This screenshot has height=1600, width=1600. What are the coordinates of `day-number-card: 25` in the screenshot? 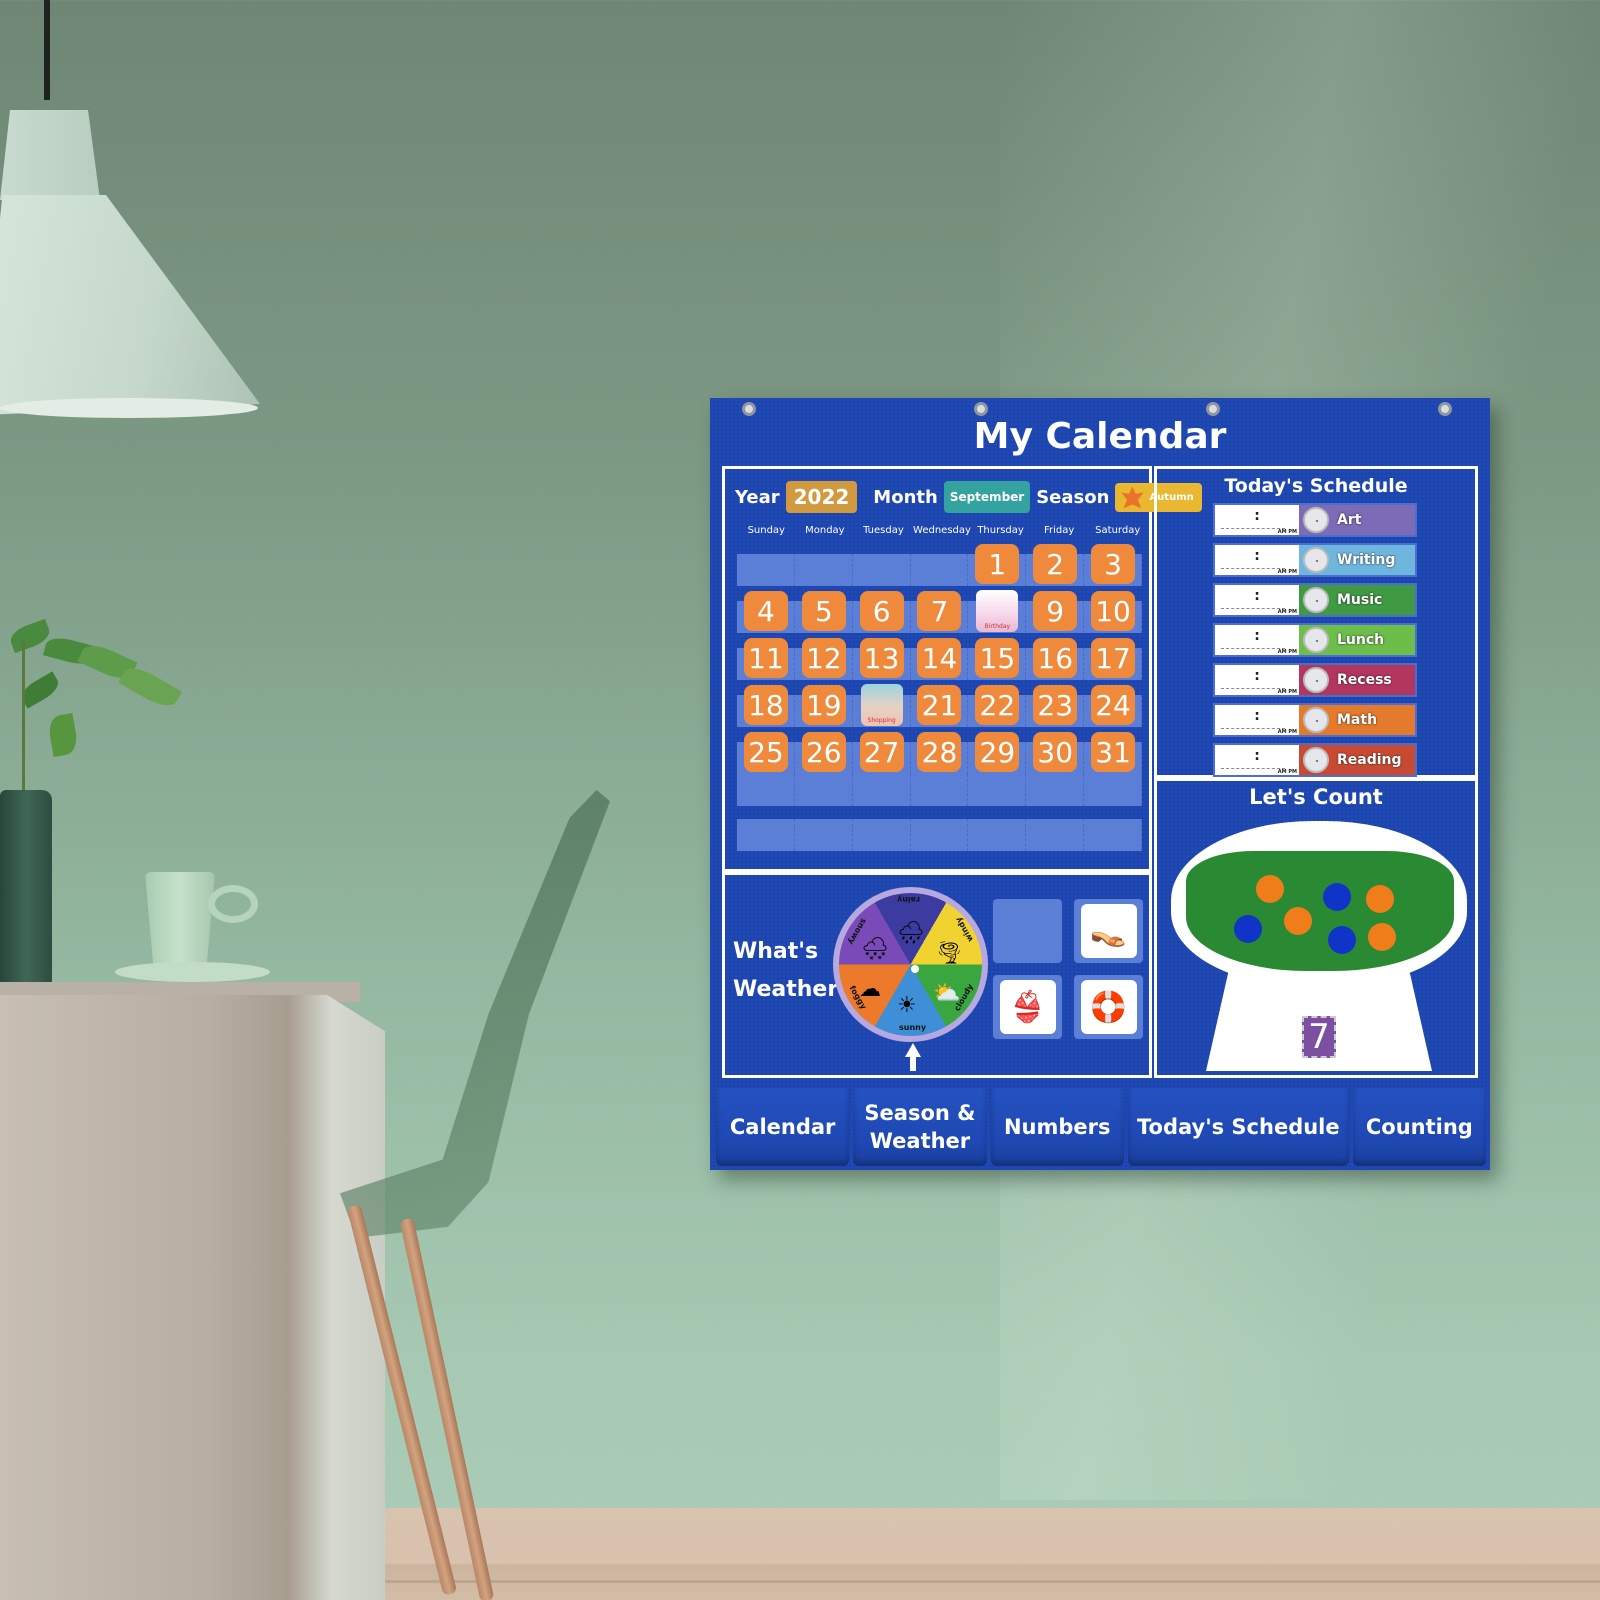 It's located at (765, 752).